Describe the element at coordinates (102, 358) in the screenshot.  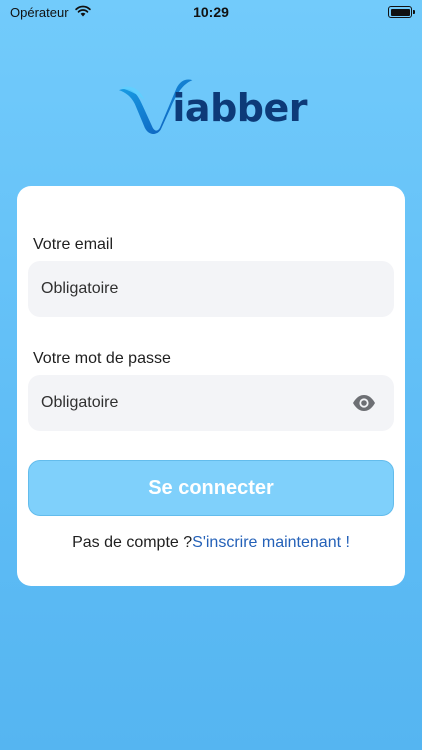
I see `password-label: Votre mot de passe` at that location.